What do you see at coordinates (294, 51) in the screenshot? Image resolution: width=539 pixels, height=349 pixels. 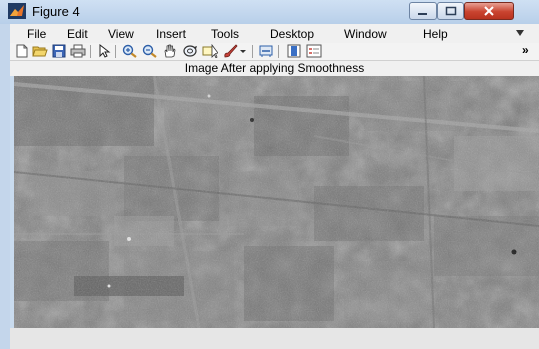 I see `colorbar-icon` at bounding box center [294, 51].